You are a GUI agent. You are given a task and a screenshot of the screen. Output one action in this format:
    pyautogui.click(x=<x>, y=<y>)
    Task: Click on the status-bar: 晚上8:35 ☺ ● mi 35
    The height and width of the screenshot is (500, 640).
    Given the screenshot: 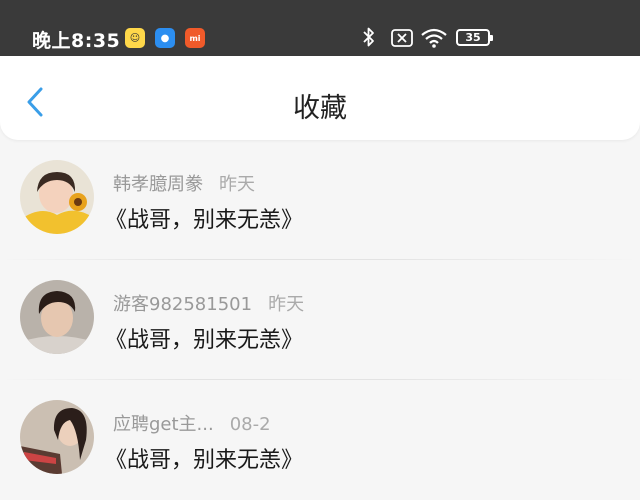 What is the action you would take?
    pyautogui.click(x=320, y=28)
    